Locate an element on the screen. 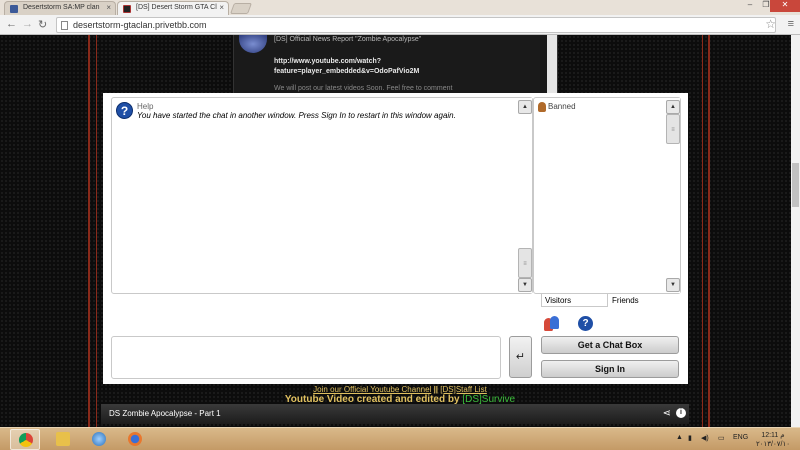 The width and height of the screenshot is (800, 450). tab-visitors: Visitors is located at coordinates (574, 300).